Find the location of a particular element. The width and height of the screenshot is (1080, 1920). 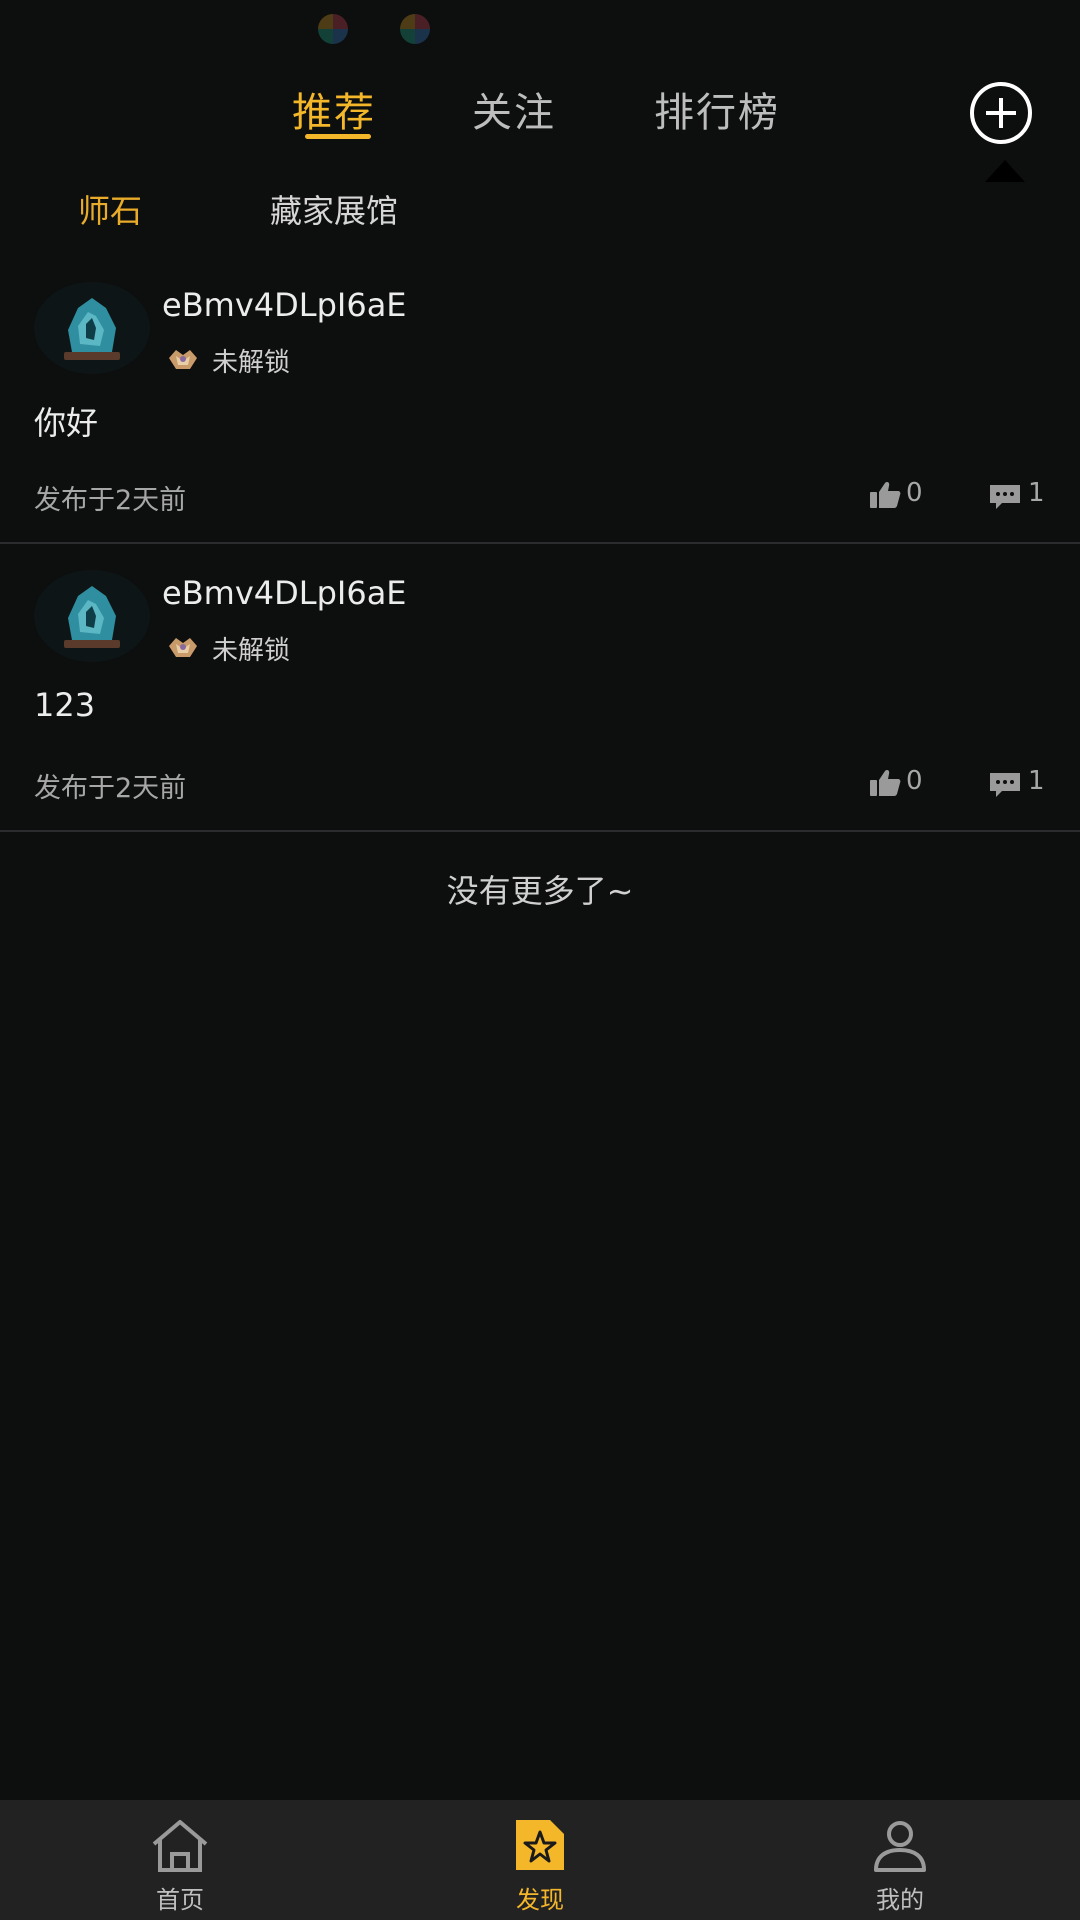

nav-home: 首页 is located at coordinates (180, 1860).